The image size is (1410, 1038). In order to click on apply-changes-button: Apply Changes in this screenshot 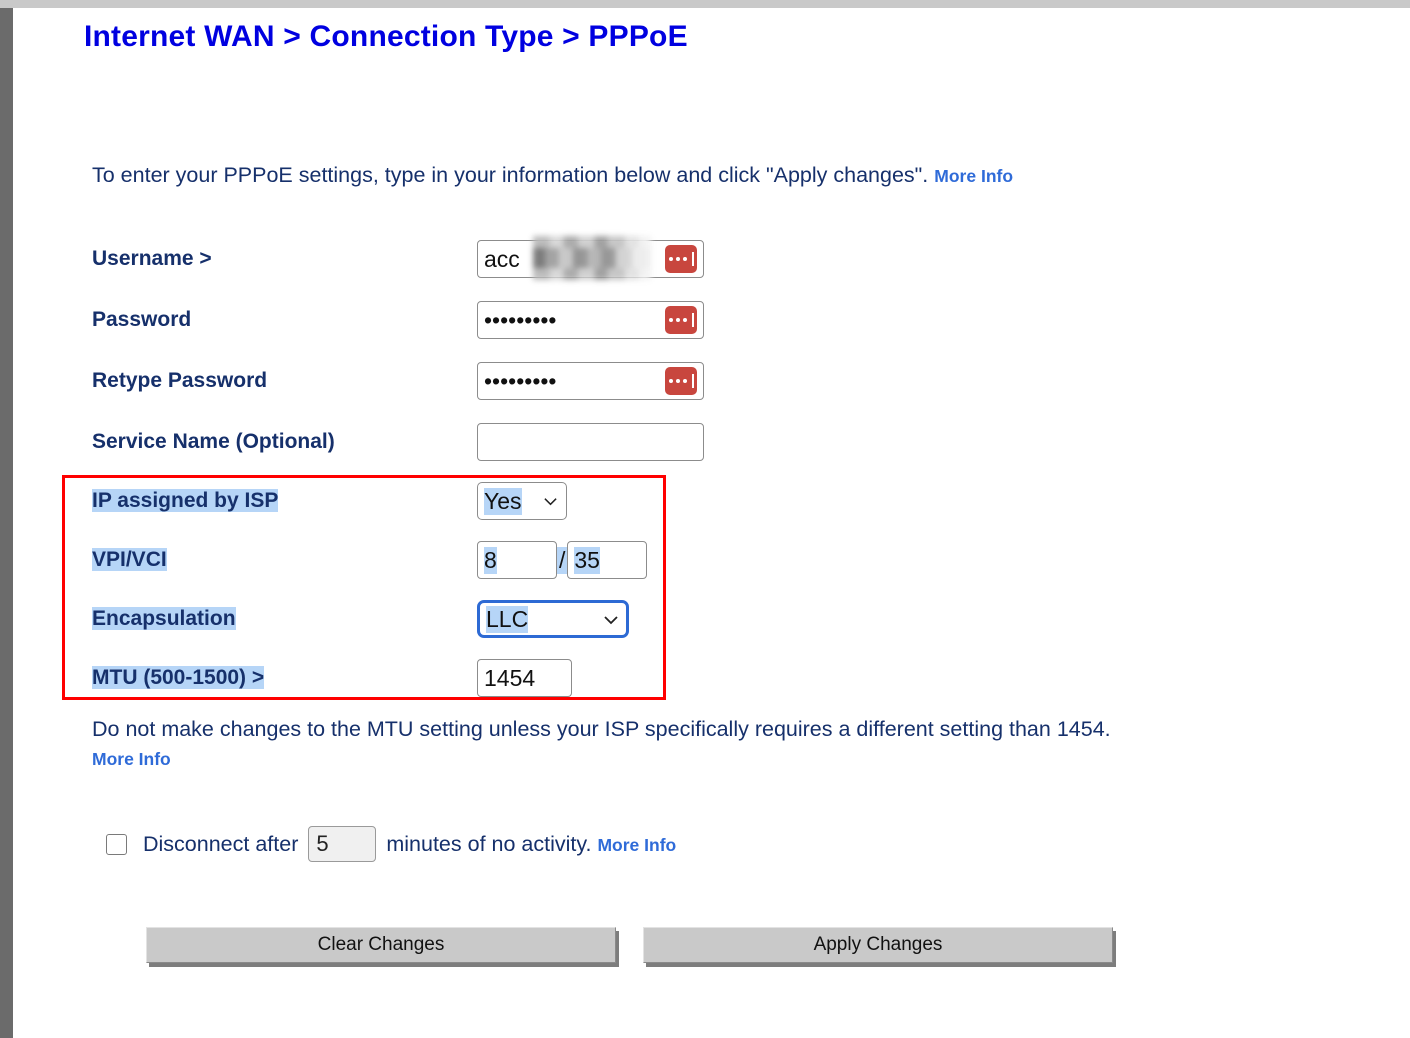, I will do `click(878, 945)`.